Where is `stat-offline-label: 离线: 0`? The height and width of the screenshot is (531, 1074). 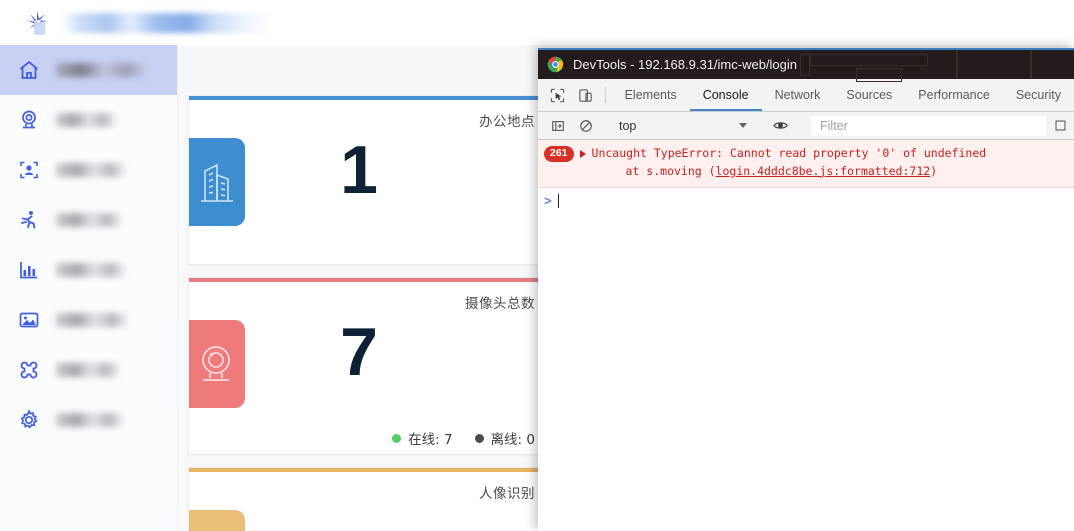
stat-offline-label: 离线: 0 is located at coordinates (512, 440).